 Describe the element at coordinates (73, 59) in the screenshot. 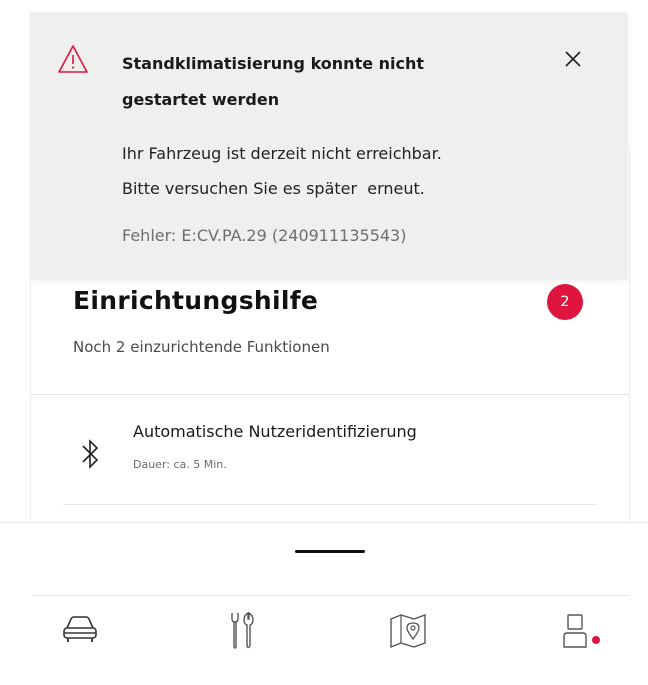

I see `warning-triangle-icon` at that location.